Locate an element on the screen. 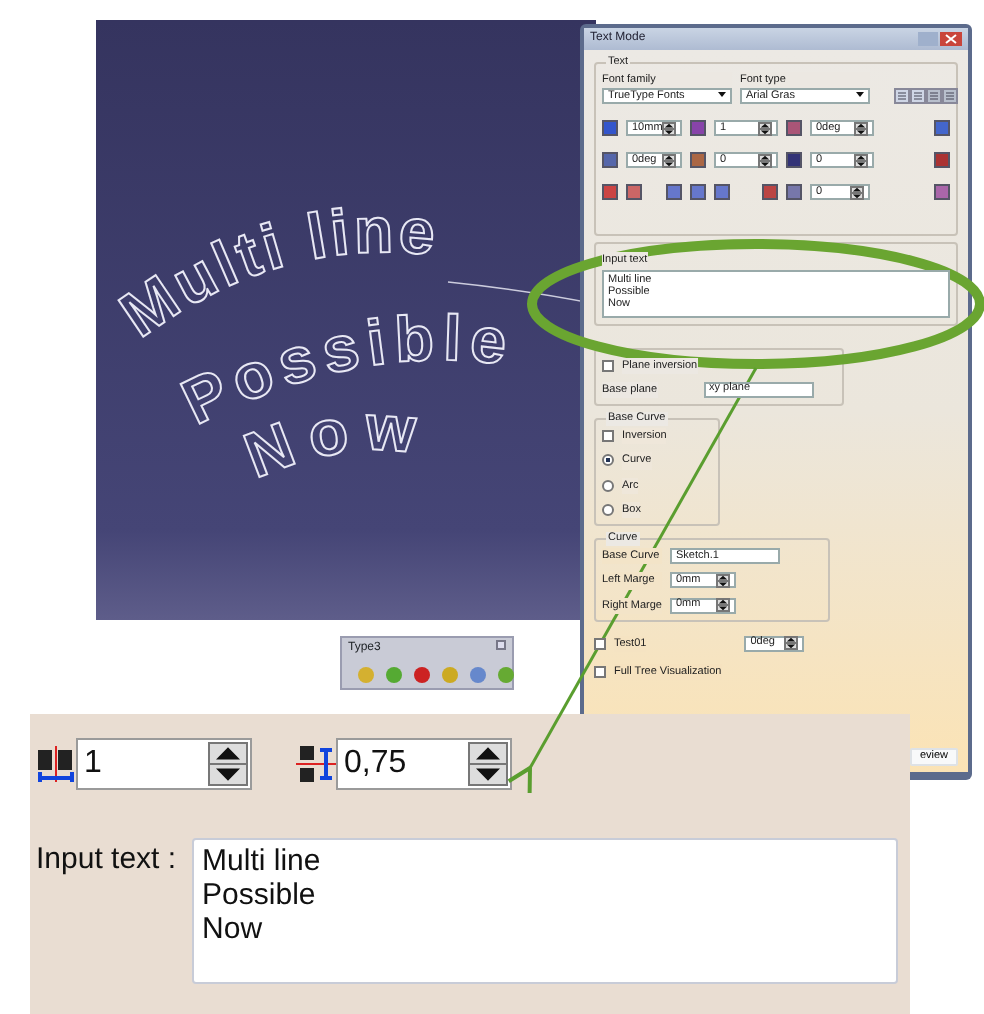  input-text-field: Multi line Possible Now is located at coordinates (545, 911).